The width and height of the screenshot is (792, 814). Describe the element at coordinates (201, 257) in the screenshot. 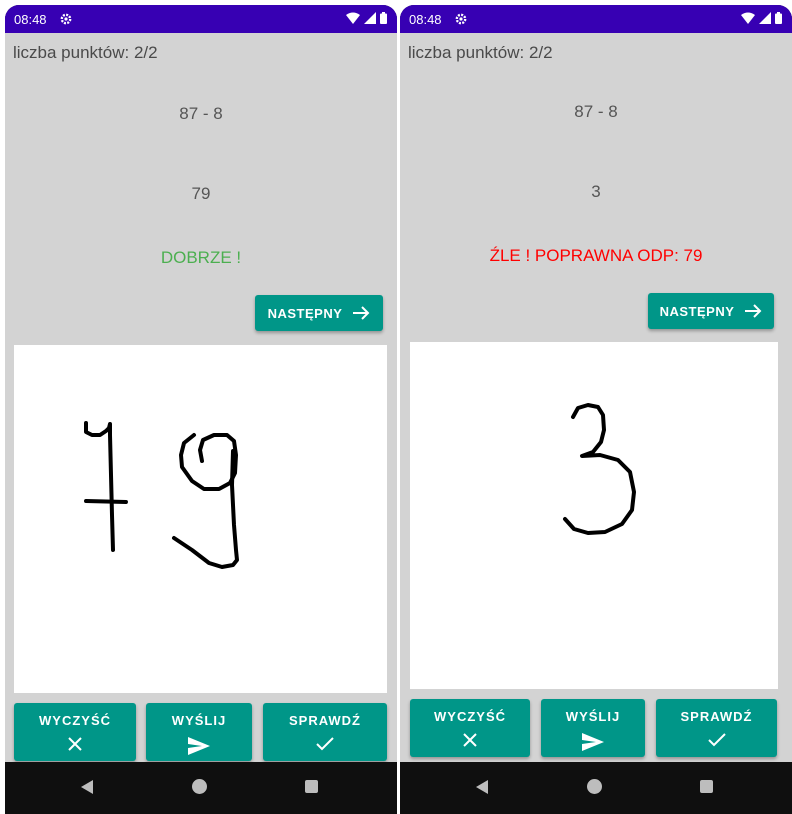

I see `result-message: DOBRZE !` at that location.